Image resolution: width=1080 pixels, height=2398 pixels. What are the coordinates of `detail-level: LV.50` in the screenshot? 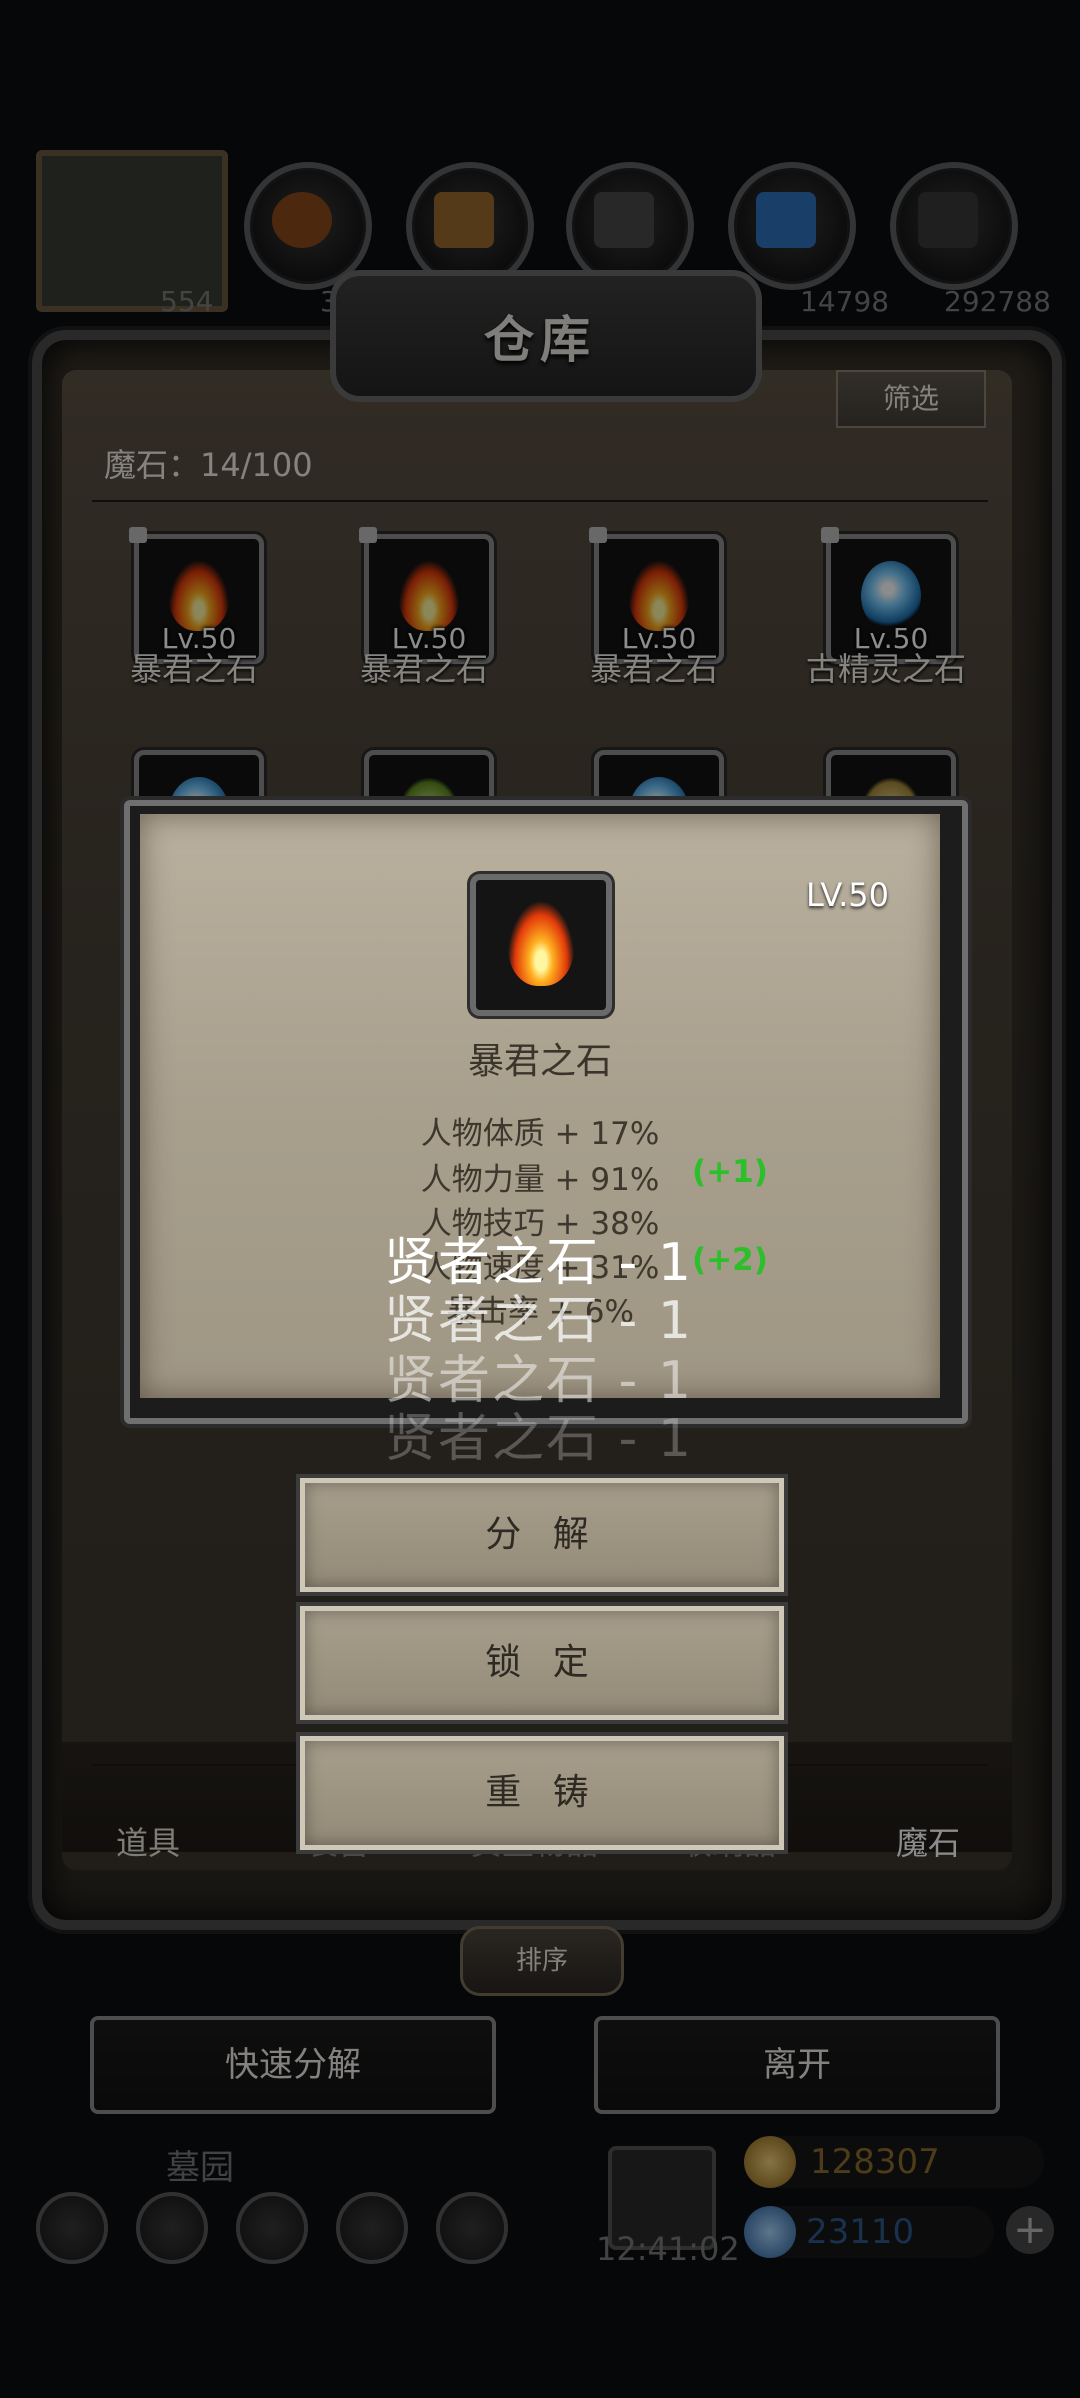 It's located at (847, 895).